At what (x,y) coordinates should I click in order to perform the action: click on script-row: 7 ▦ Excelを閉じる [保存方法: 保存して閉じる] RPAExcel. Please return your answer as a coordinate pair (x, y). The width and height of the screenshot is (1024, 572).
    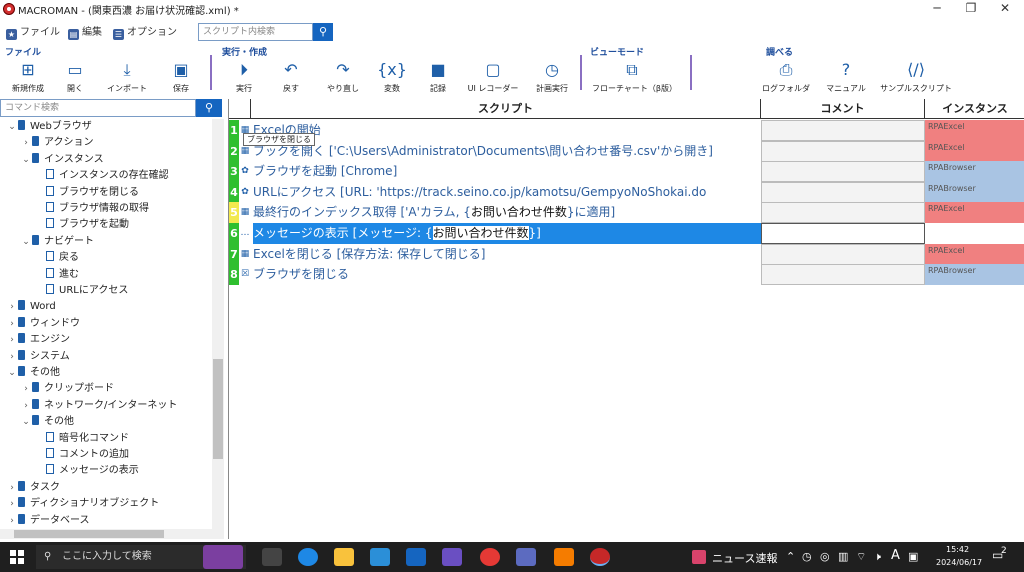
    Looking at the image, I should click on (626, 254).